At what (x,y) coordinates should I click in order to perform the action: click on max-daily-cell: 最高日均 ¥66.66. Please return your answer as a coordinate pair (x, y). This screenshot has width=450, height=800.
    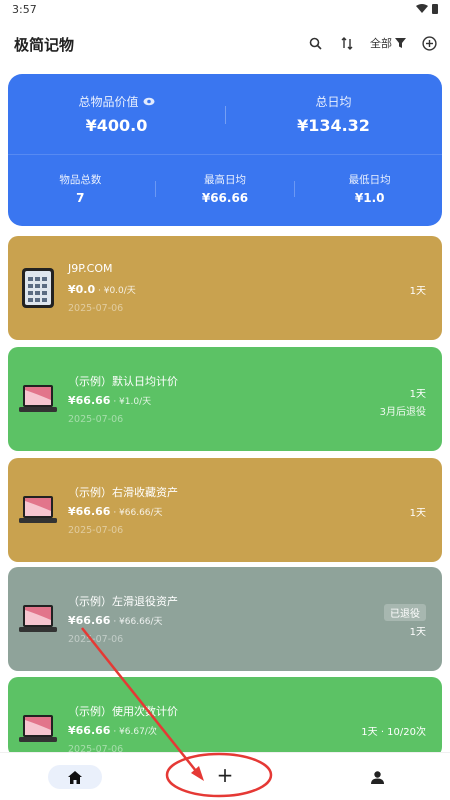
    Looking at the image, I should click on (225, 188).